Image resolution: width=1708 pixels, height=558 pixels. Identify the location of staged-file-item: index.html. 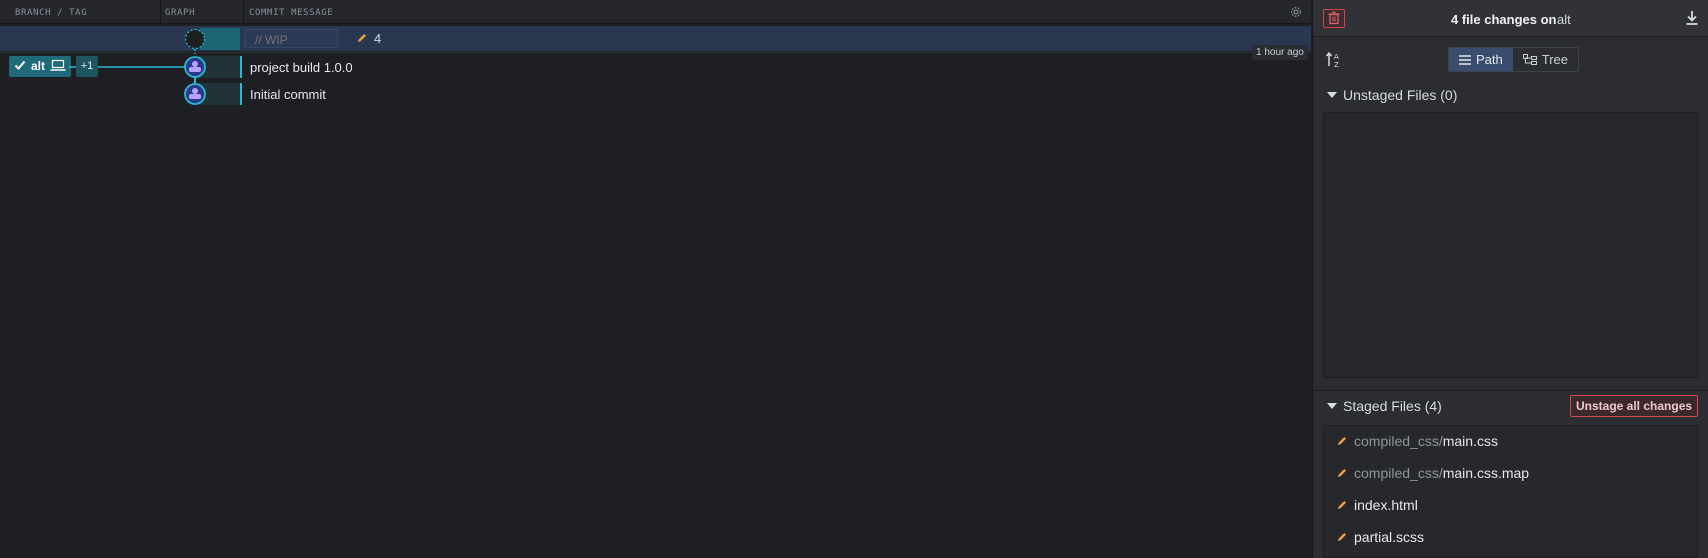
(1377, 505).